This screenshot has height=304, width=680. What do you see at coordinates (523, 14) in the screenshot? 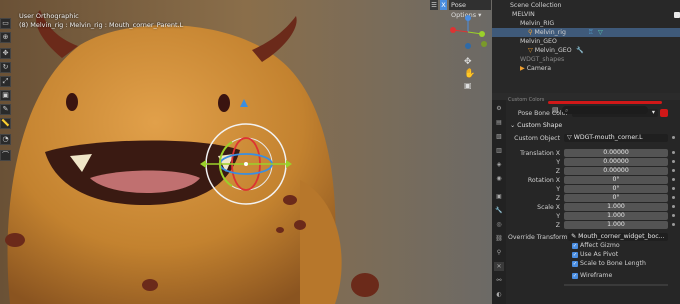
I see `row-label: MELVIN` at bounding box center [523, 14].